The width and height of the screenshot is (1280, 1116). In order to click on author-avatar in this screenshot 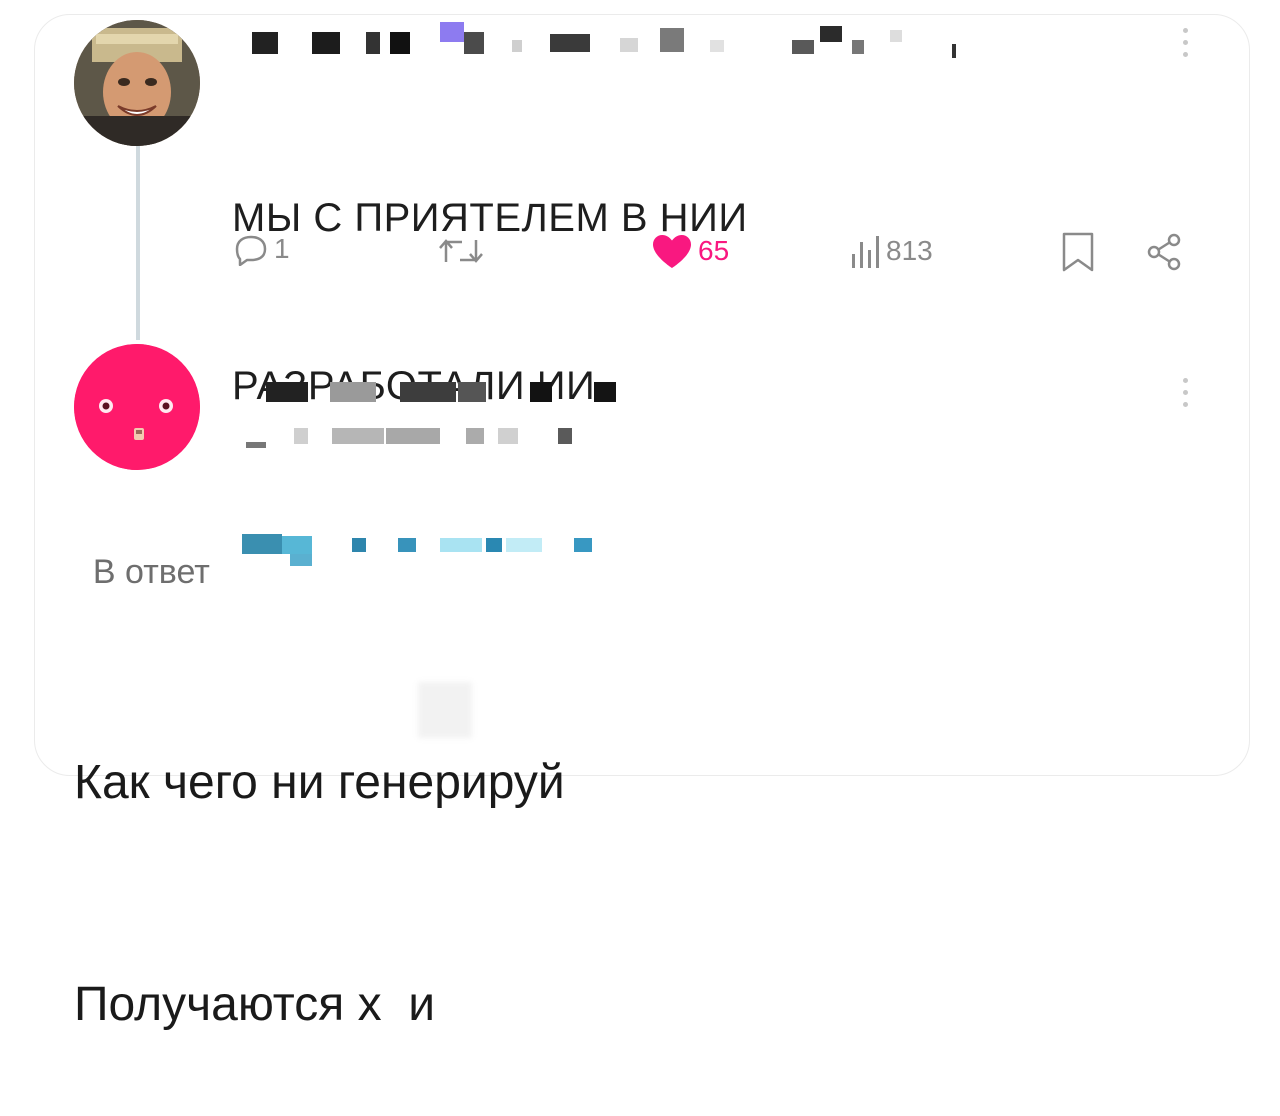, I will do `click(137, 83)`.